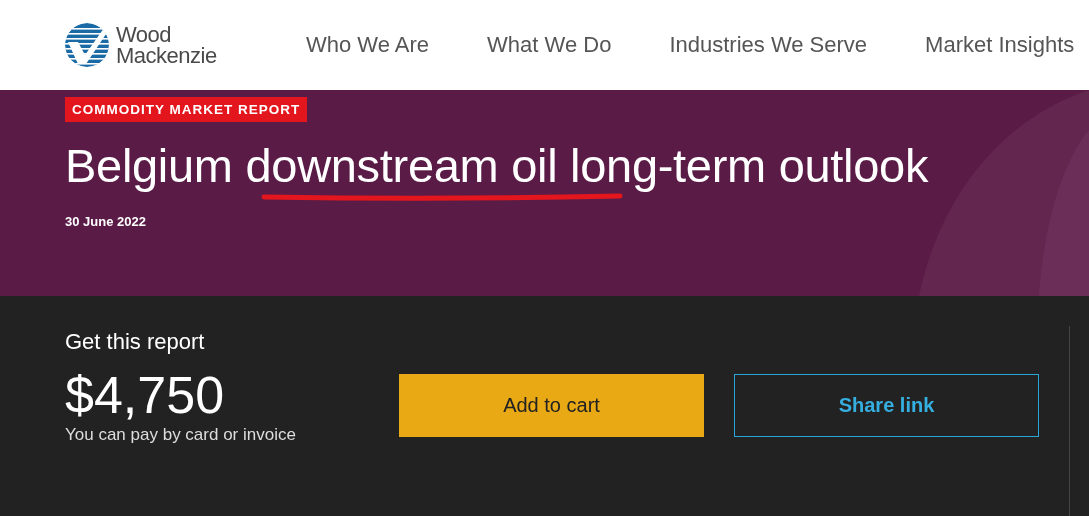  I want to click on logo-text: Mackenzie, so click(166, 55).